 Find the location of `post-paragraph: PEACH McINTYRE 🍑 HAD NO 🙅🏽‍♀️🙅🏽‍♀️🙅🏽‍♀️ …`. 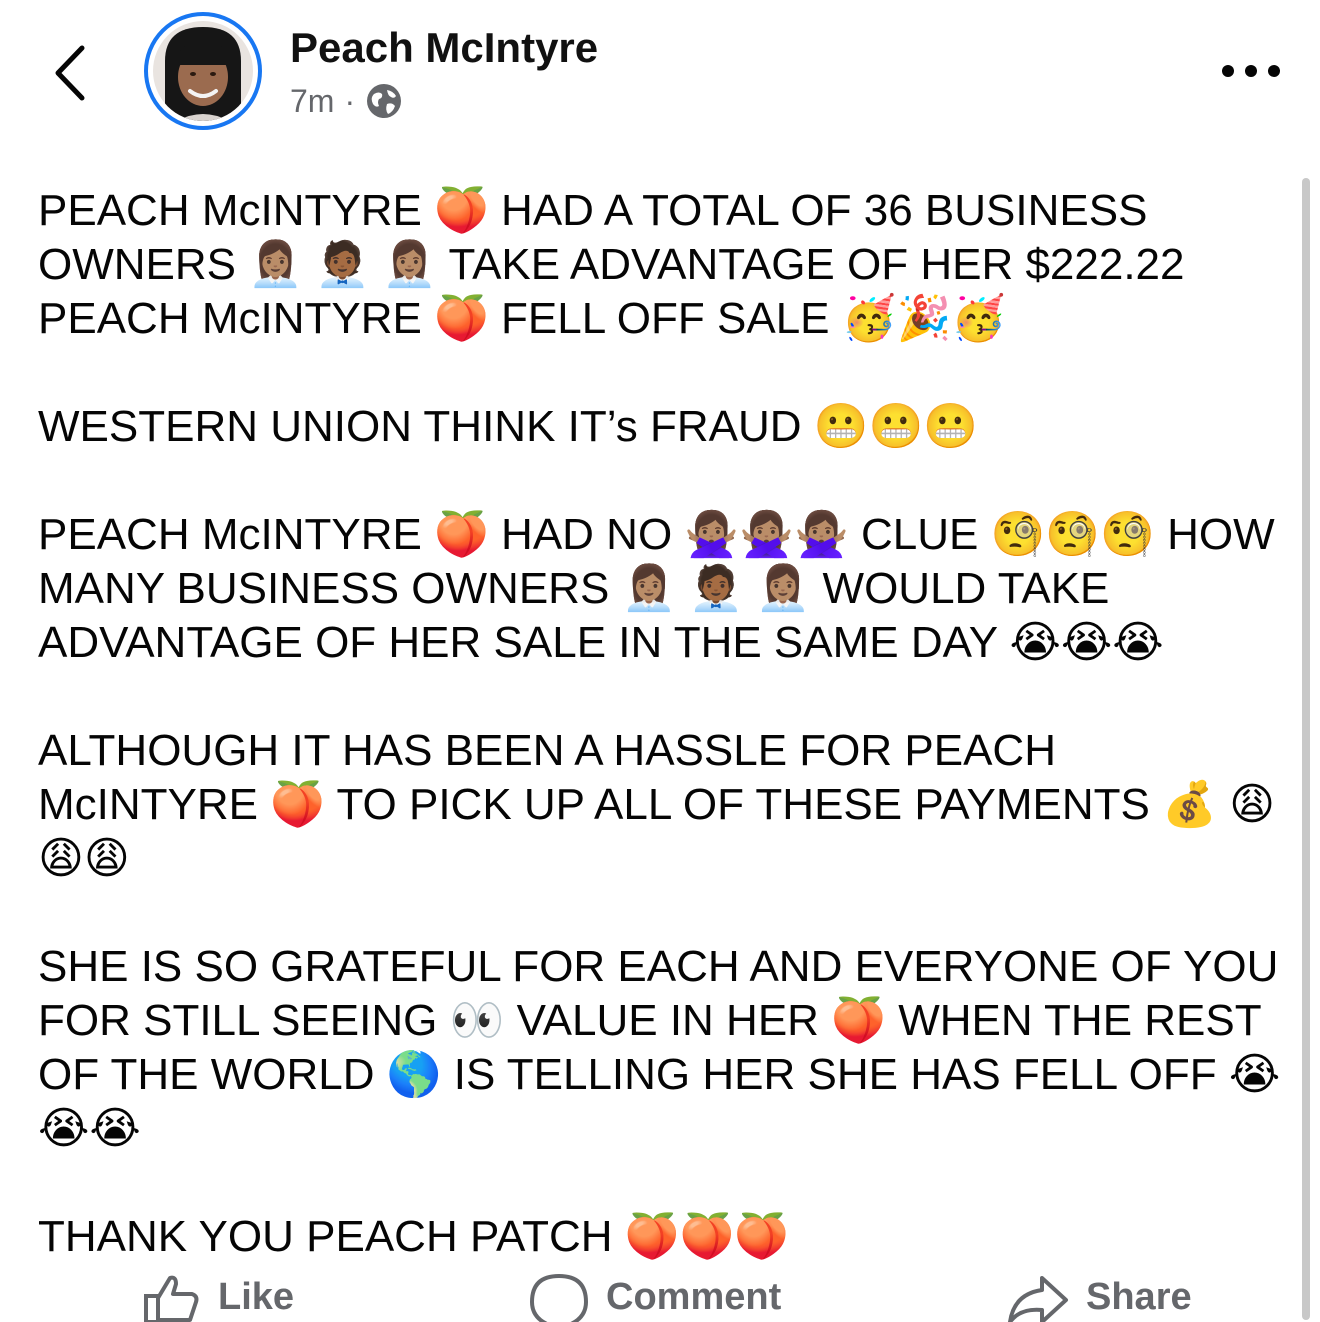

post-paragraph: PEACH McINTYRE 🍑 HAD NO 🙅🏽‍♀️🙅🏽‍♀️🙅🏽‍♀️ … is located at coordinates (656, 588).